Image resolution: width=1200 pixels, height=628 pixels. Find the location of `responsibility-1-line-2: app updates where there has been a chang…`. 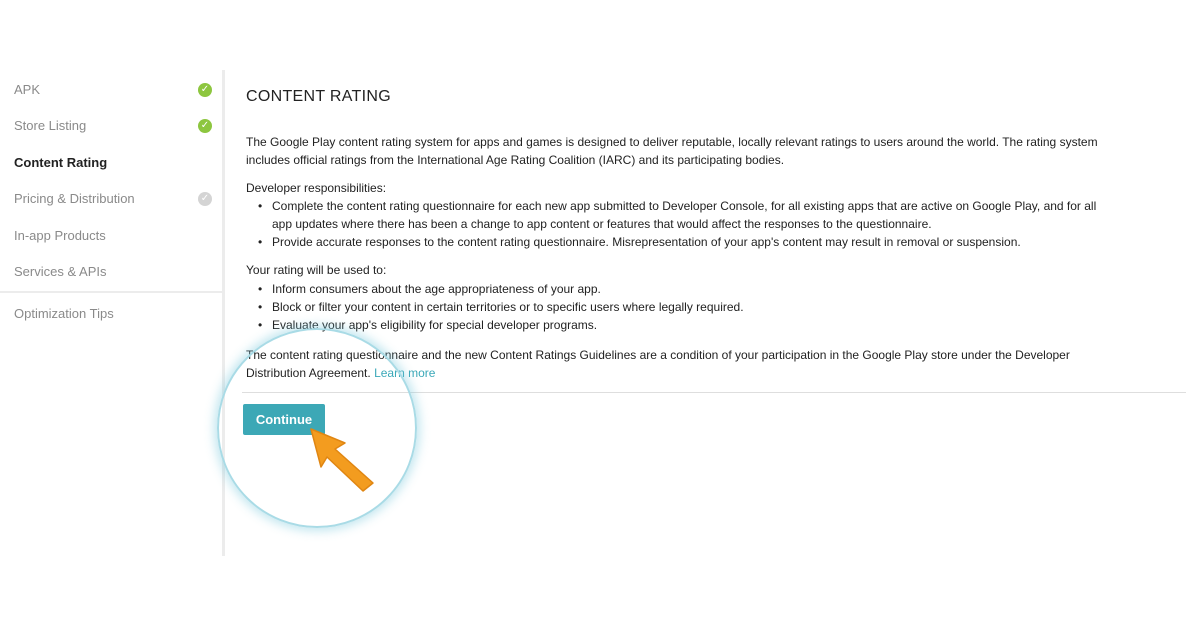

responsibility-1-line-2: app updates where there has been a chang… is located at coordinates (602, 224).